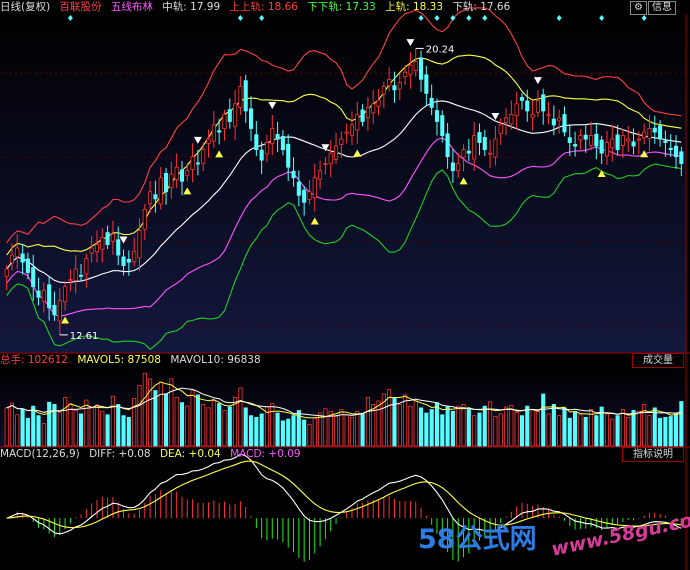 Image resolution: width=690 pixels, height=570 pixels. I want to click on indicator-help-button: 指标说明, so click(653, 454).